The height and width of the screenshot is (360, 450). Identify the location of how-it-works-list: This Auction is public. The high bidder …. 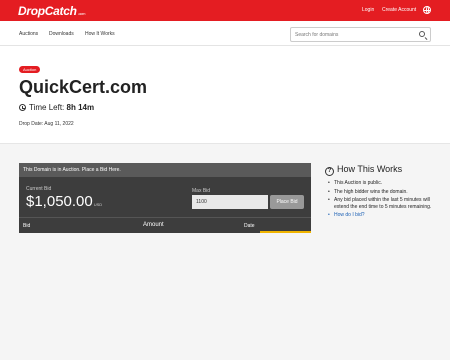
(383, 200).